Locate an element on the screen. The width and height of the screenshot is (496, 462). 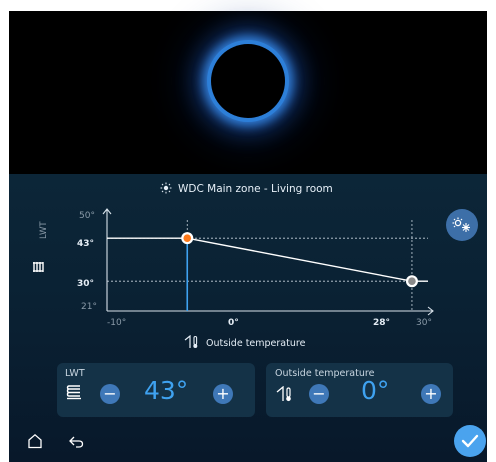
outside-temp-increase-button: + is located at coordinates (431, 394).